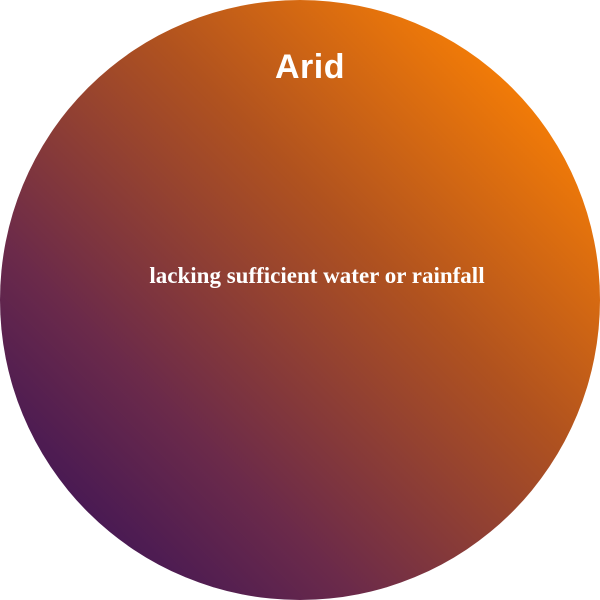 This screenshot has height=600, width=600. I want to click on word-title: Arid, so click(310, 67).